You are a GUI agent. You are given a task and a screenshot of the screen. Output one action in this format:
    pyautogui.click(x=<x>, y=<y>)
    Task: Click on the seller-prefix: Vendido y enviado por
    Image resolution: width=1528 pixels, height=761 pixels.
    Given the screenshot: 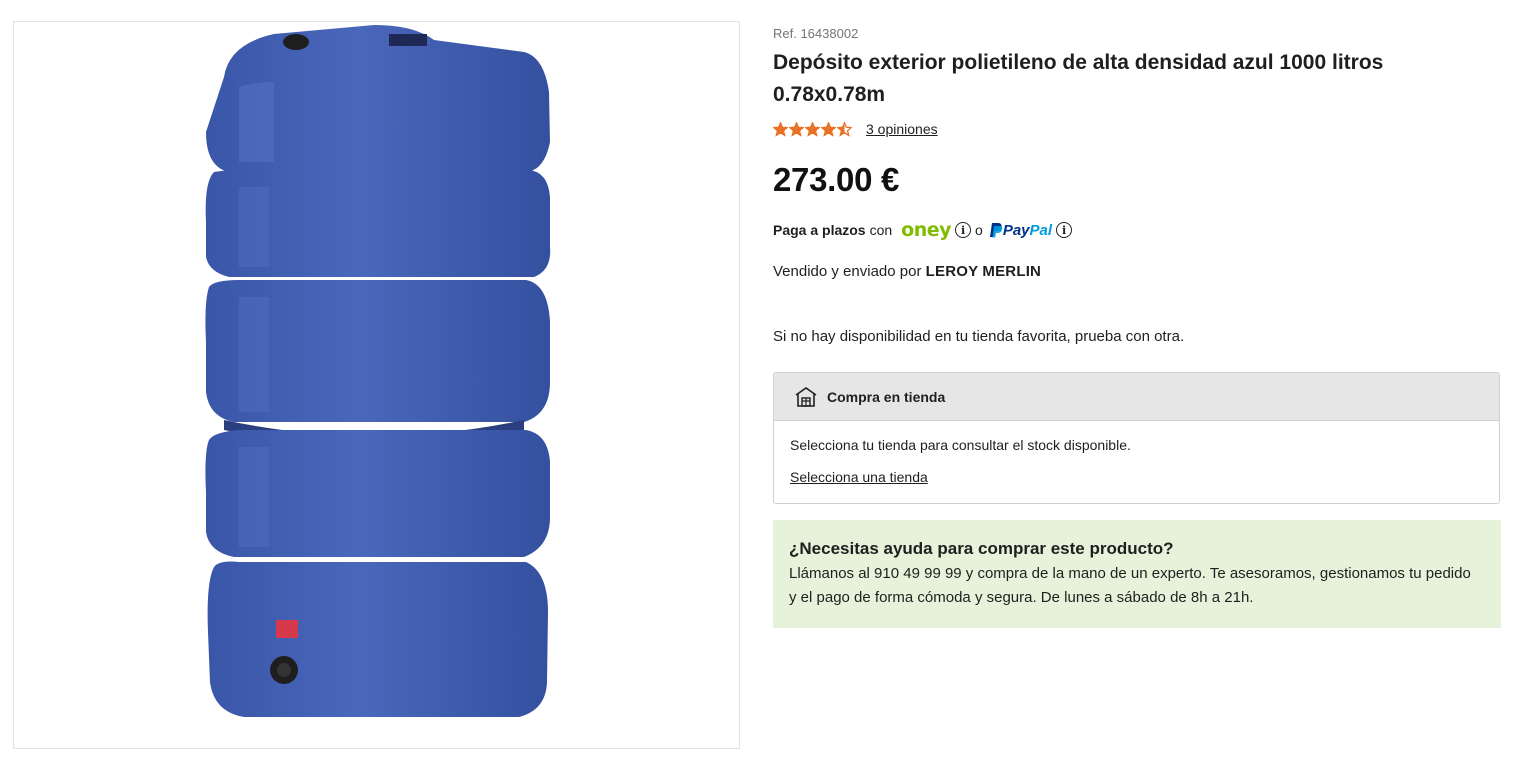 What is the action you would take?
    pyautogui.click(x=847, y=271)
    